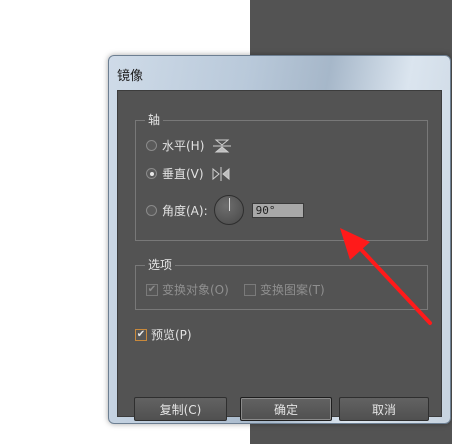 This screenshot has width=452, height=444. What do you see at coordinates (386, 276) in the screenshot?
I see `annotation-arrow-icon` at bounding box center [386, 276].